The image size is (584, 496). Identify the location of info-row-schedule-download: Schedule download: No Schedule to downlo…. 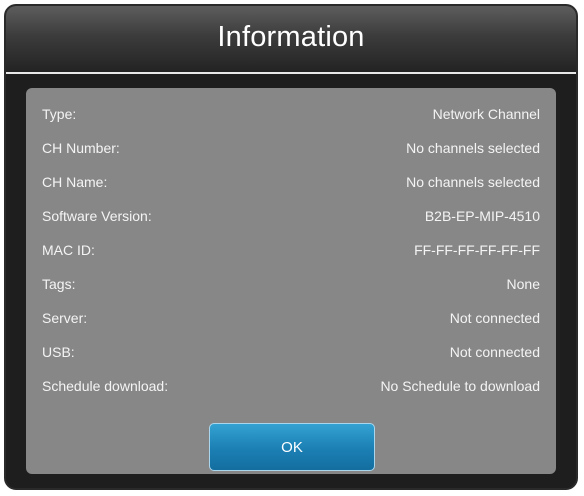
(291, 386).